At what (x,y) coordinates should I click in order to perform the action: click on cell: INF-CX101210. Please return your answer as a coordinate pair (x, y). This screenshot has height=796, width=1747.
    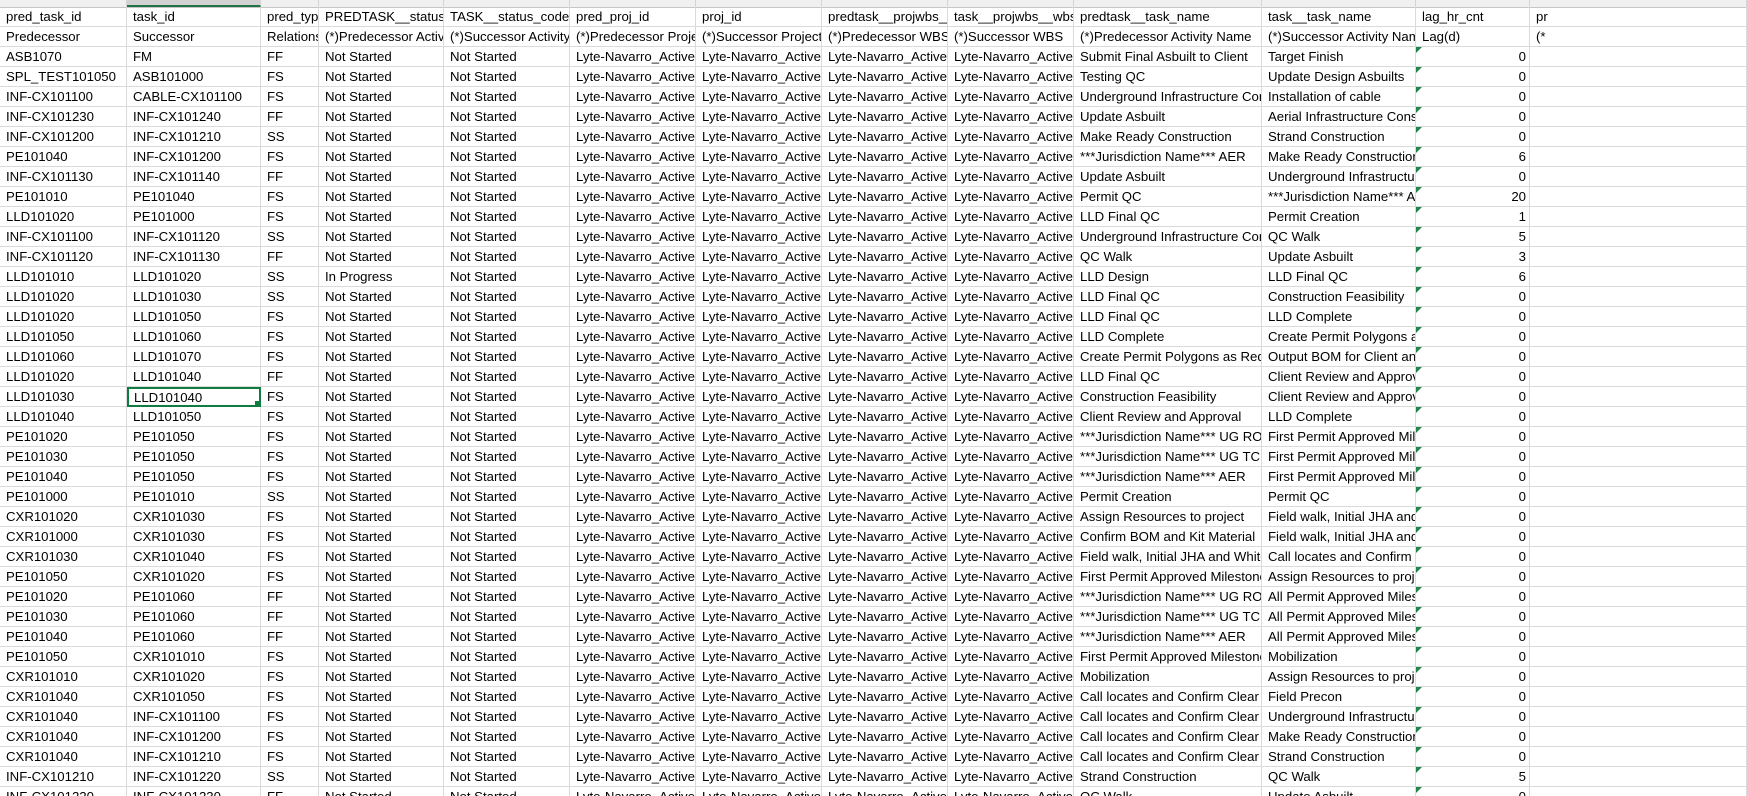
    Looking at the image, I should click on (194, 137).